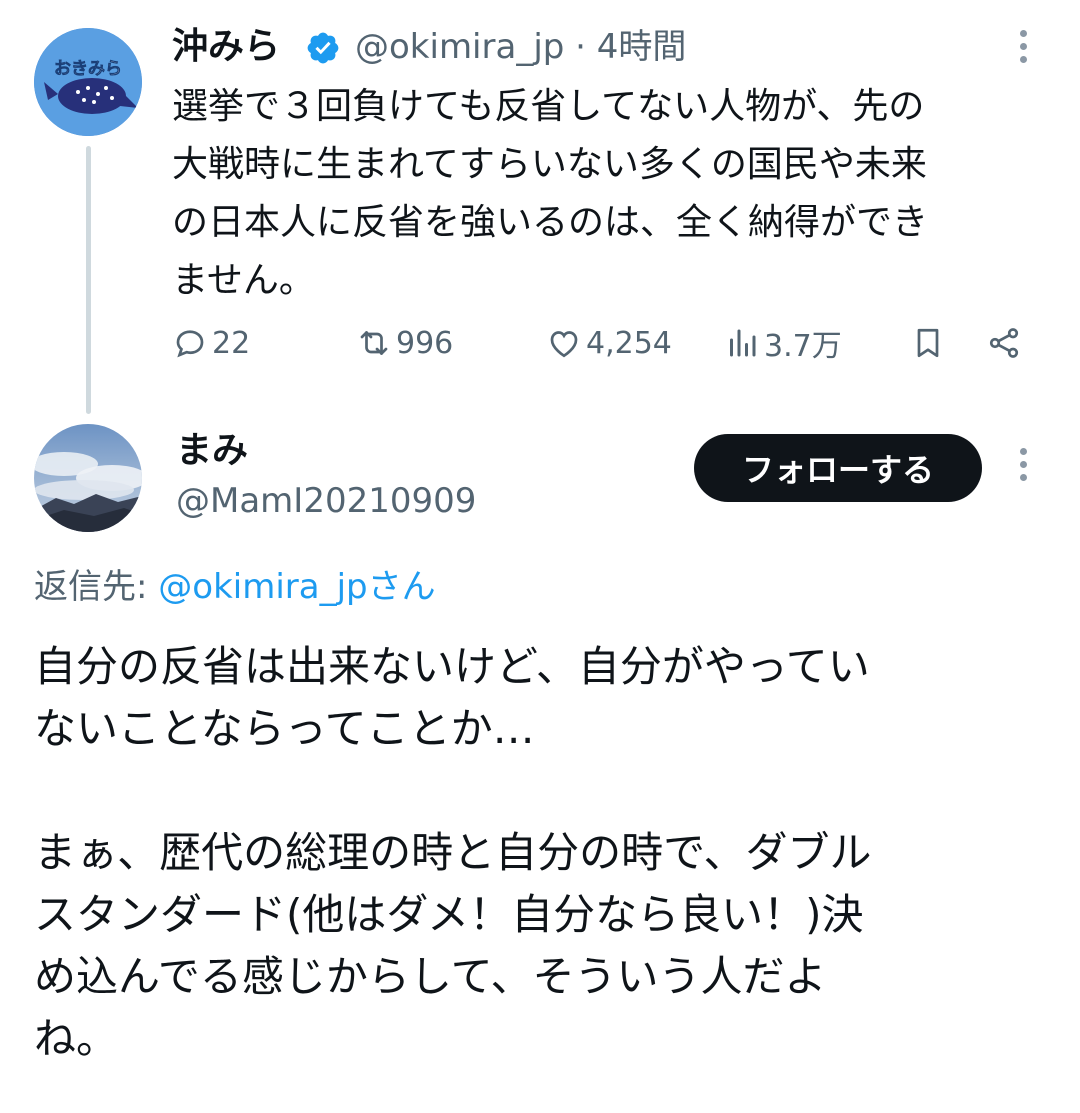 Image resolution: width=1080 pixels, height=1113 pixels. I want to click on reply-count: 22, so click(231, 343).